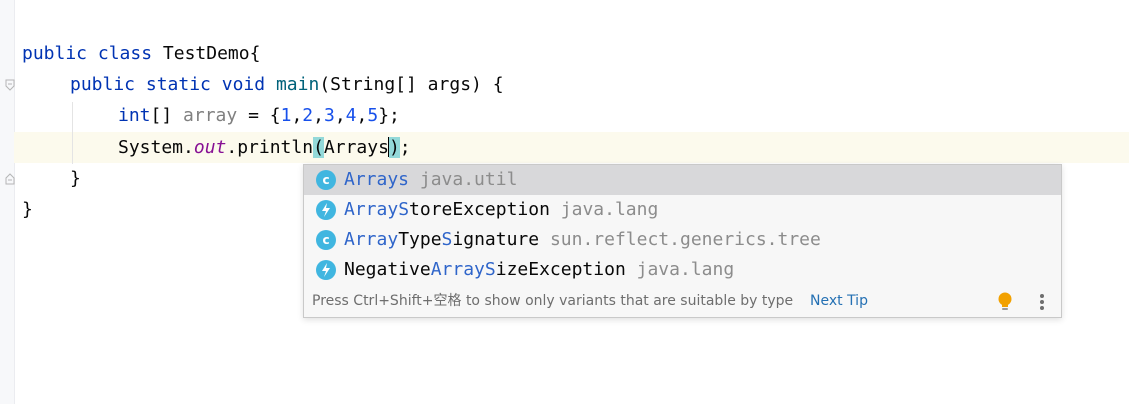 The image size is (1129, 404). What do you see at coordinates (308, 115) in the screenshot?
I see `number-literal: 2` at bounding box center [308, 115].